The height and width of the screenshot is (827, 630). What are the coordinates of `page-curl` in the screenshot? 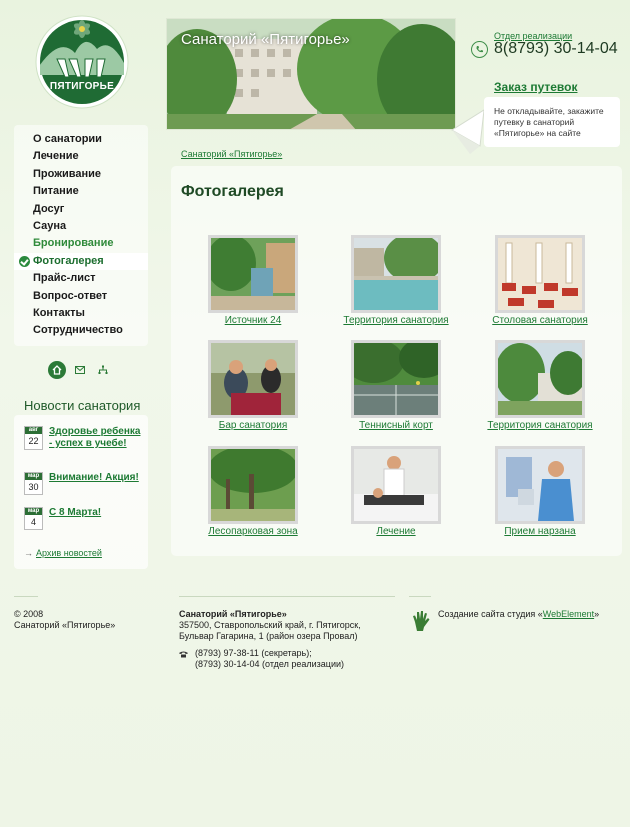 It's located at (469, 132).